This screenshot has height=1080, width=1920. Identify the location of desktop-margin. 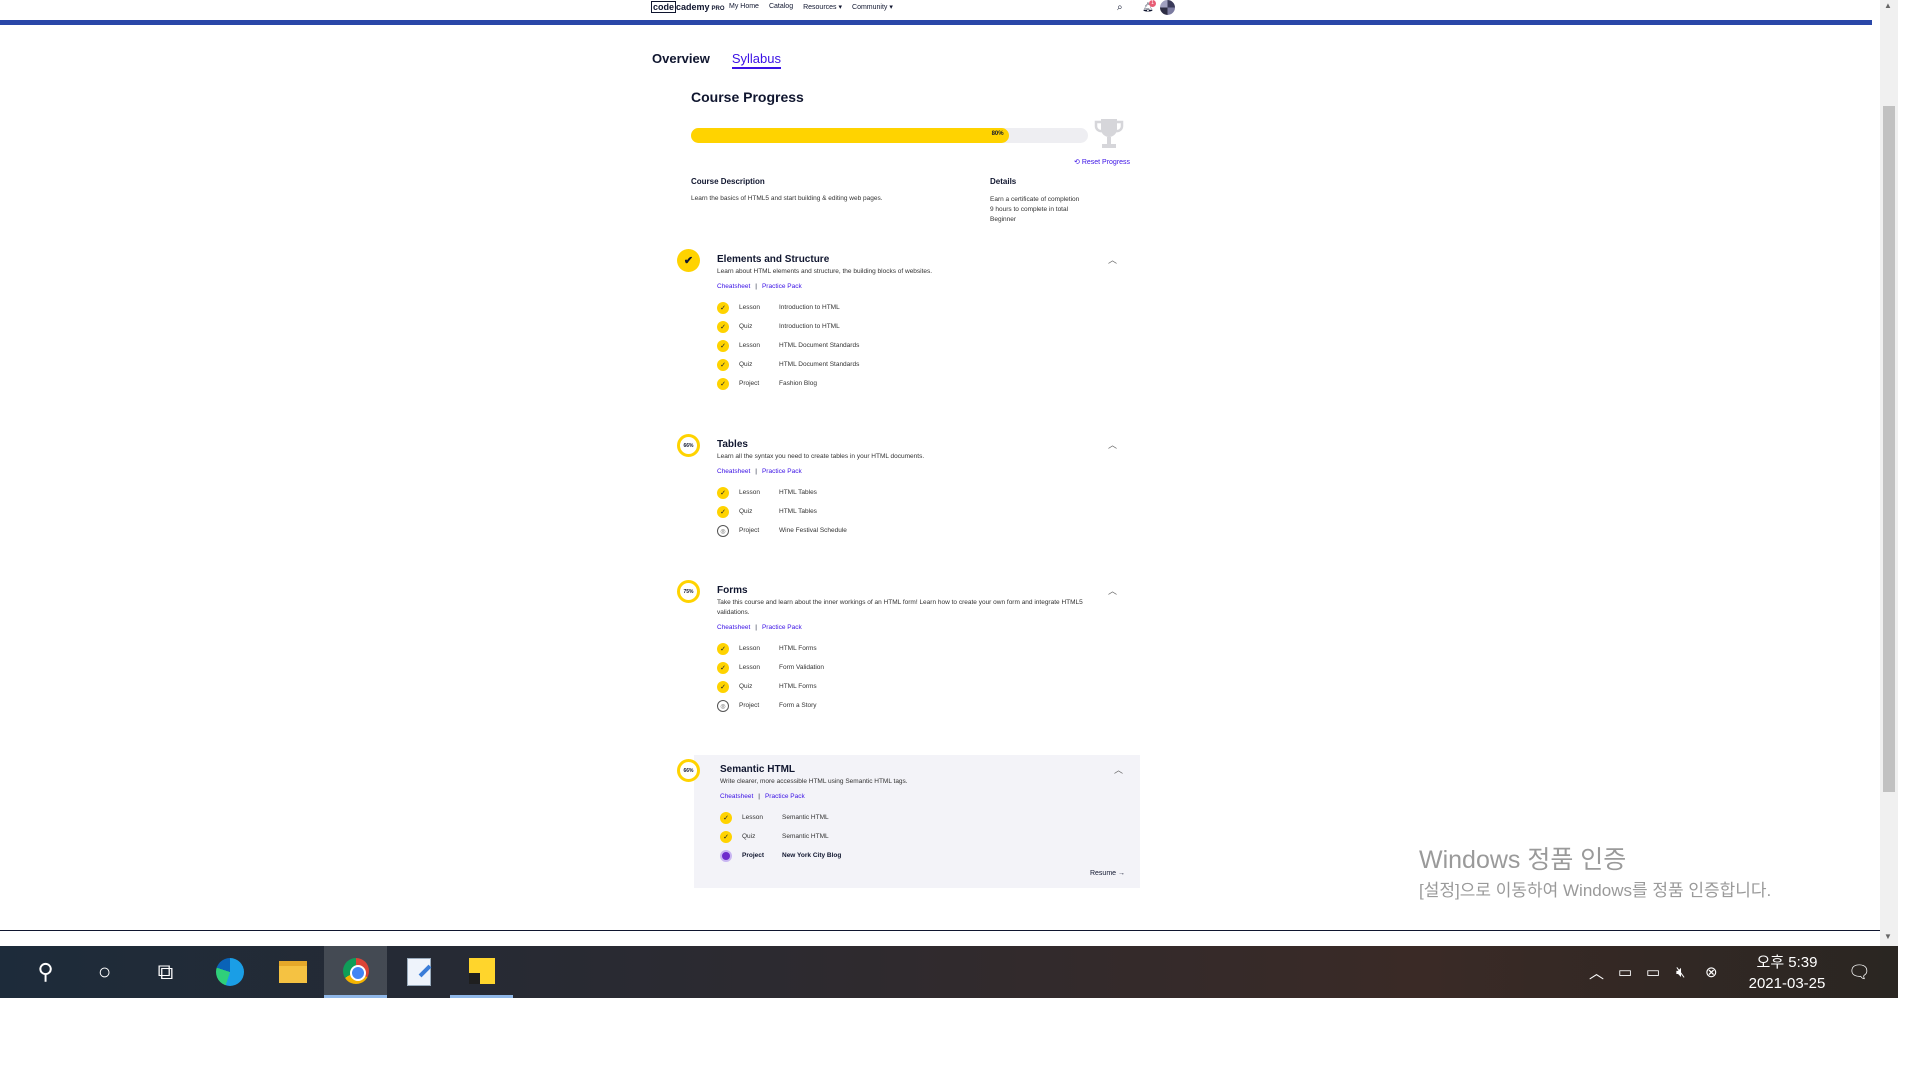
(960, 1039).